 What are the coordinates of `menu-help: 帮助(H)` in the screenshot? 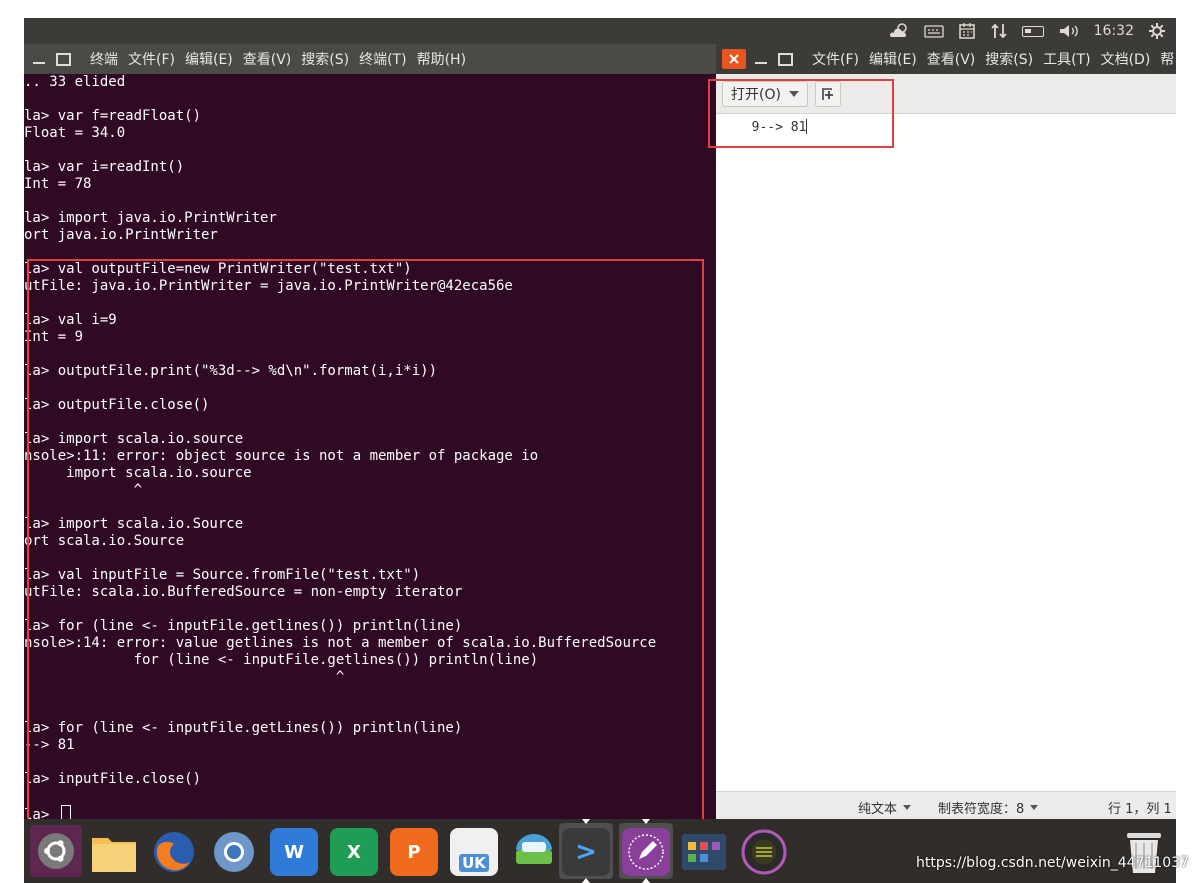 It's located at (441, 59).